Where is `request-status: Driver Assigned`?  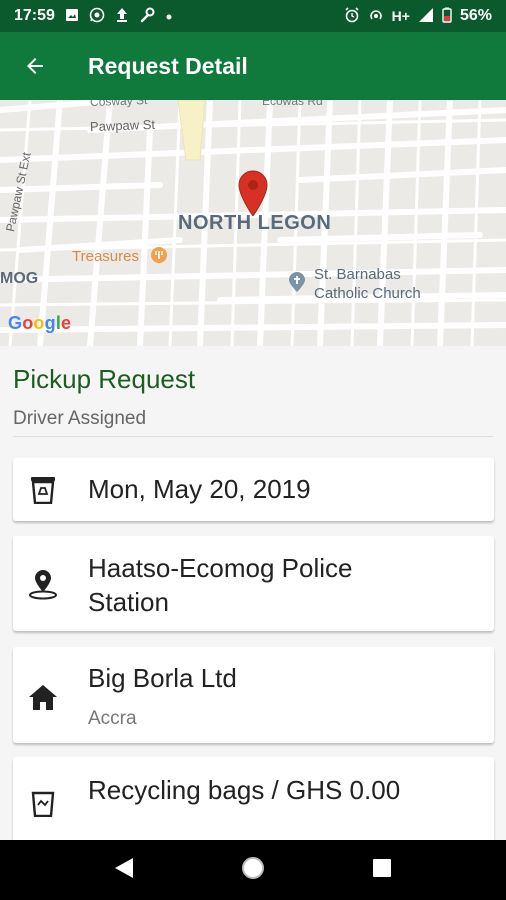
request-status: Driver Assigned is located at coordinates (80, 418).